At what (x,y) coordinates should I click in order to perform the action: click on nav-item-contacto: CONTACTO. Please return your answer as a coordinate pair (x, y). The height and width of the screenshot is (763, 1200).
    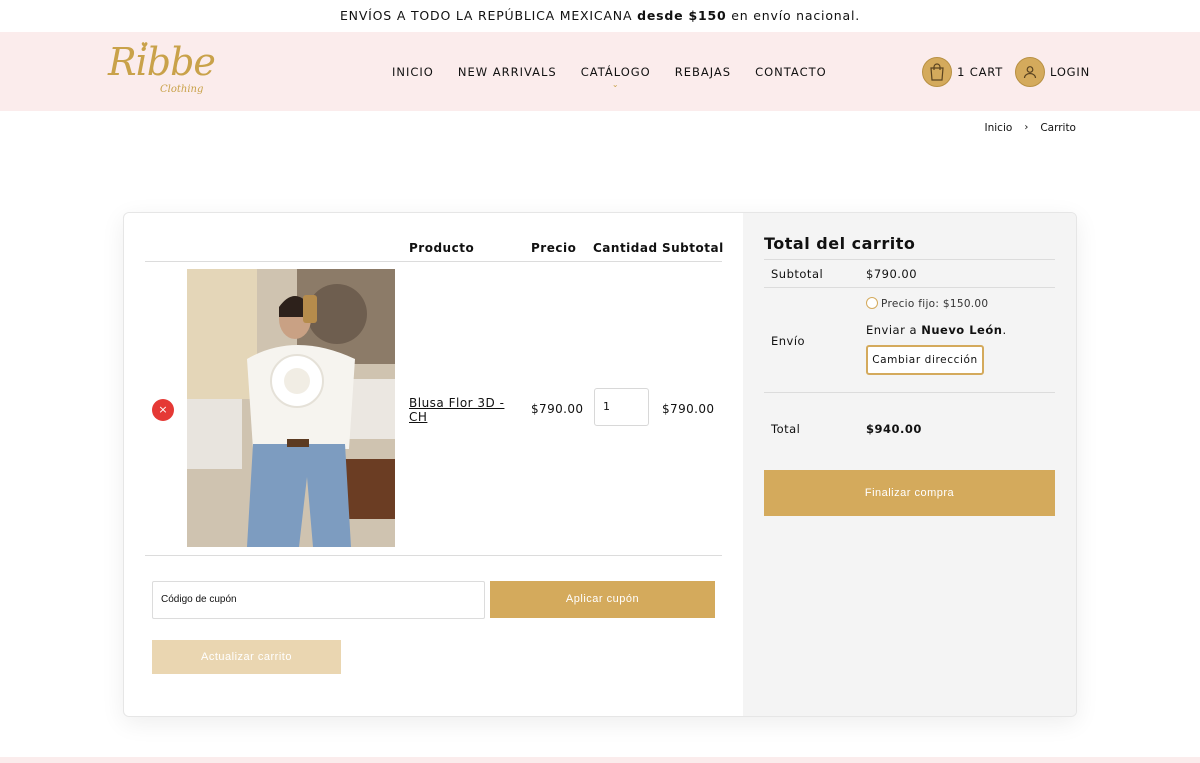
    Looking at the image, I should click on (791, 72).